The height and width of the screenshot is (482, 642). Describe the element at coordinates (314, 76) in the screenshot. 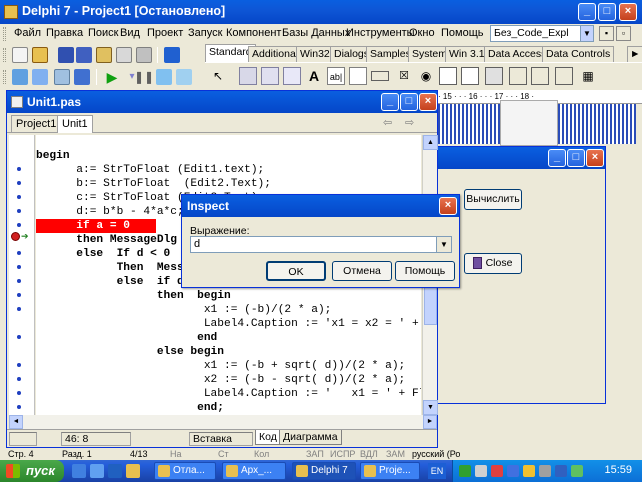

I see `label-component-icon: A` at that location.